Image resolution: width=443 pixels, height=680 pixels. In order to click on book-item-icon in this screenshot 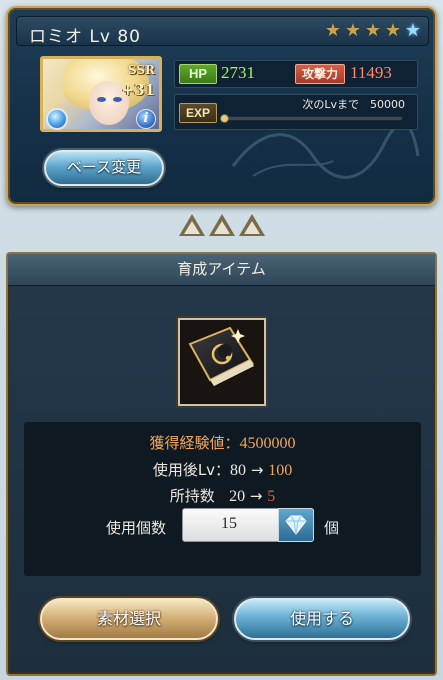, I will do `click(221, 356)`.